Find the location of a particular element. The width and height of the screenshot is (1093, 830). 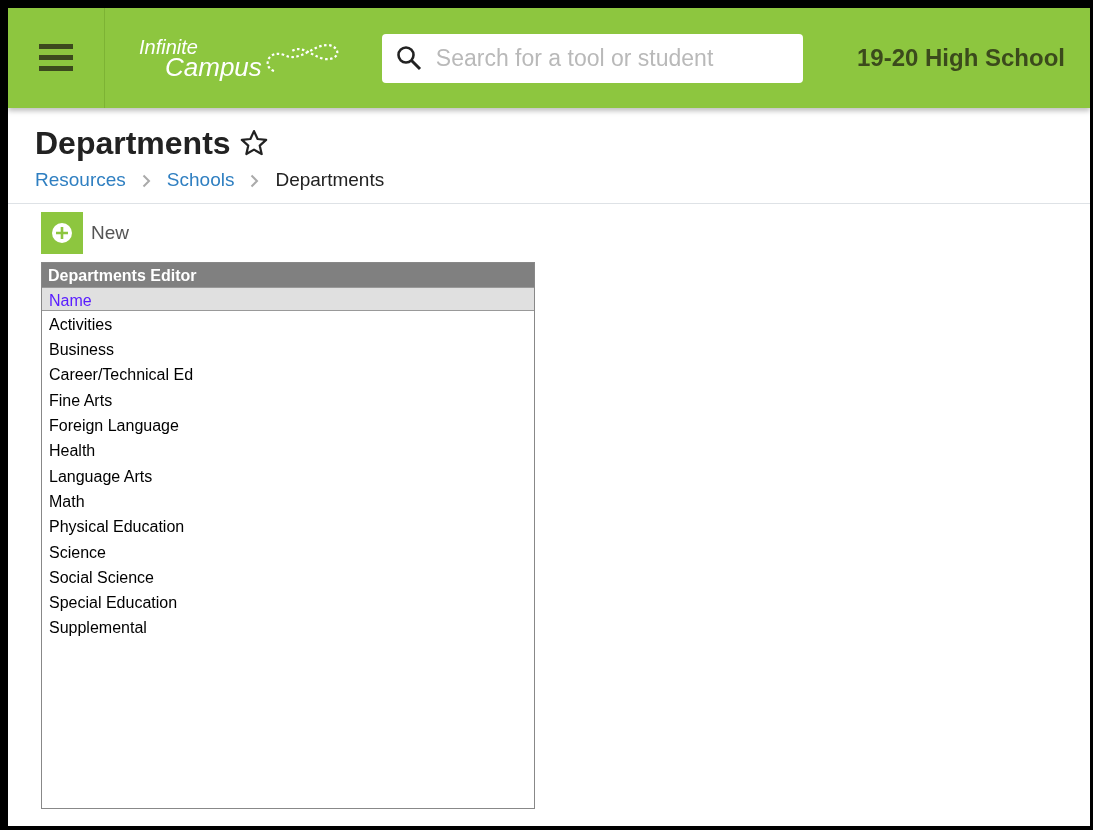

list-row: Science is located at coordinates (288, 551).